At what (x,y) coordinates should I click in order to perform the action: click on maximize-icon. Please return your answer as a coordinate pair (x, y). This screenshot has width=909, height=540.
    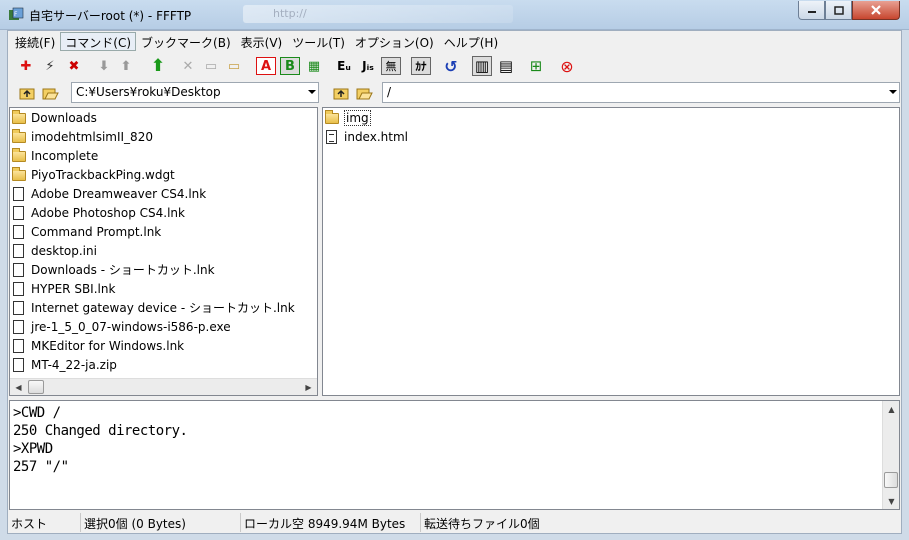
    Looking at the image, I should click on (838, 10).